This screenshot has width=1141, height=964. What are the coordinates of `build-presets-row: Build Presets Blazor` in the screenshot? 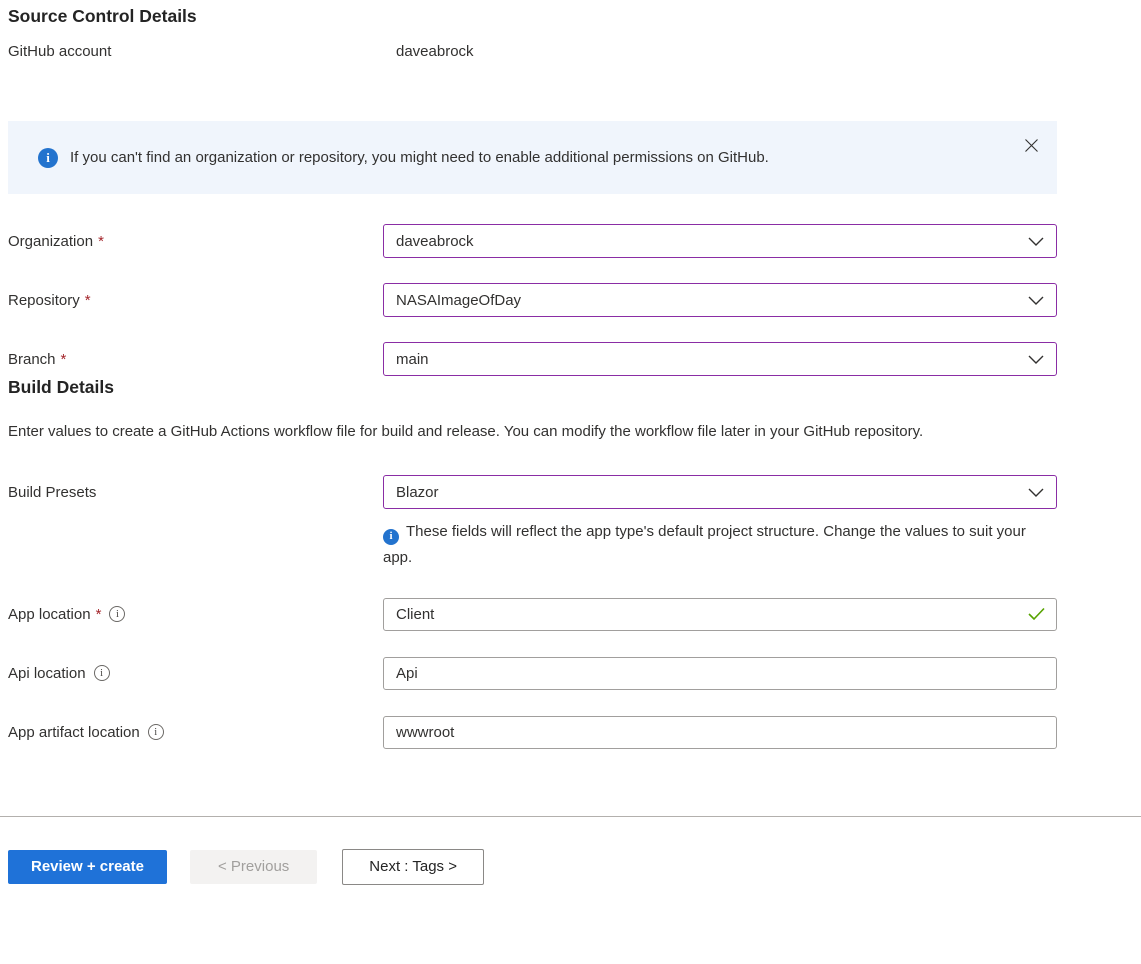 It's located at (532, 492).